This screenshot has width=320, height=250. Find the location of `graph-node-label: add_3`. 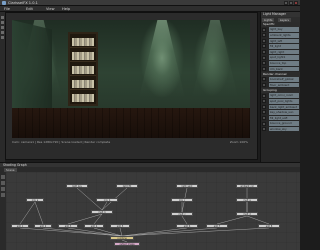

graph-node-label: add_3 is located at coordinates (68, 226).